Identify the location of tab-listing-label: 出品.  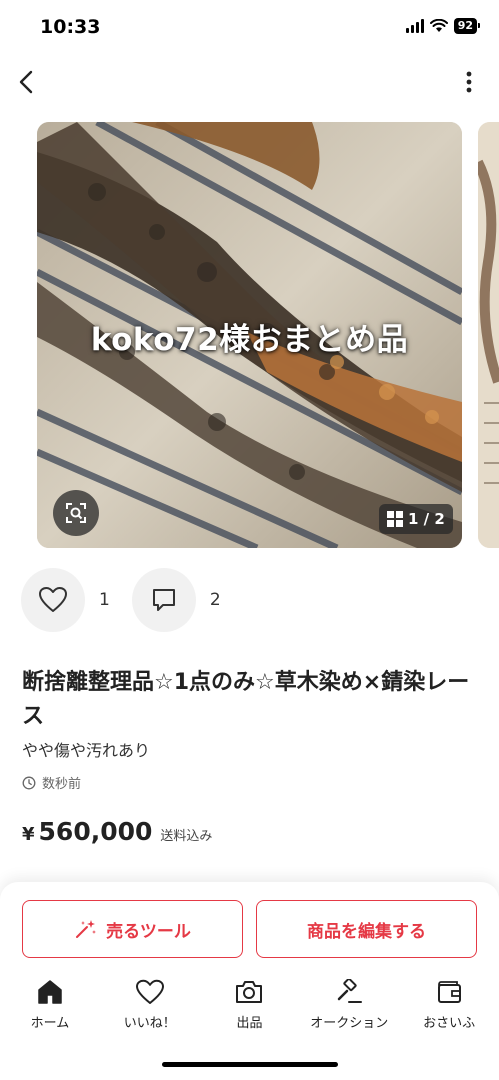
(249, 1023).